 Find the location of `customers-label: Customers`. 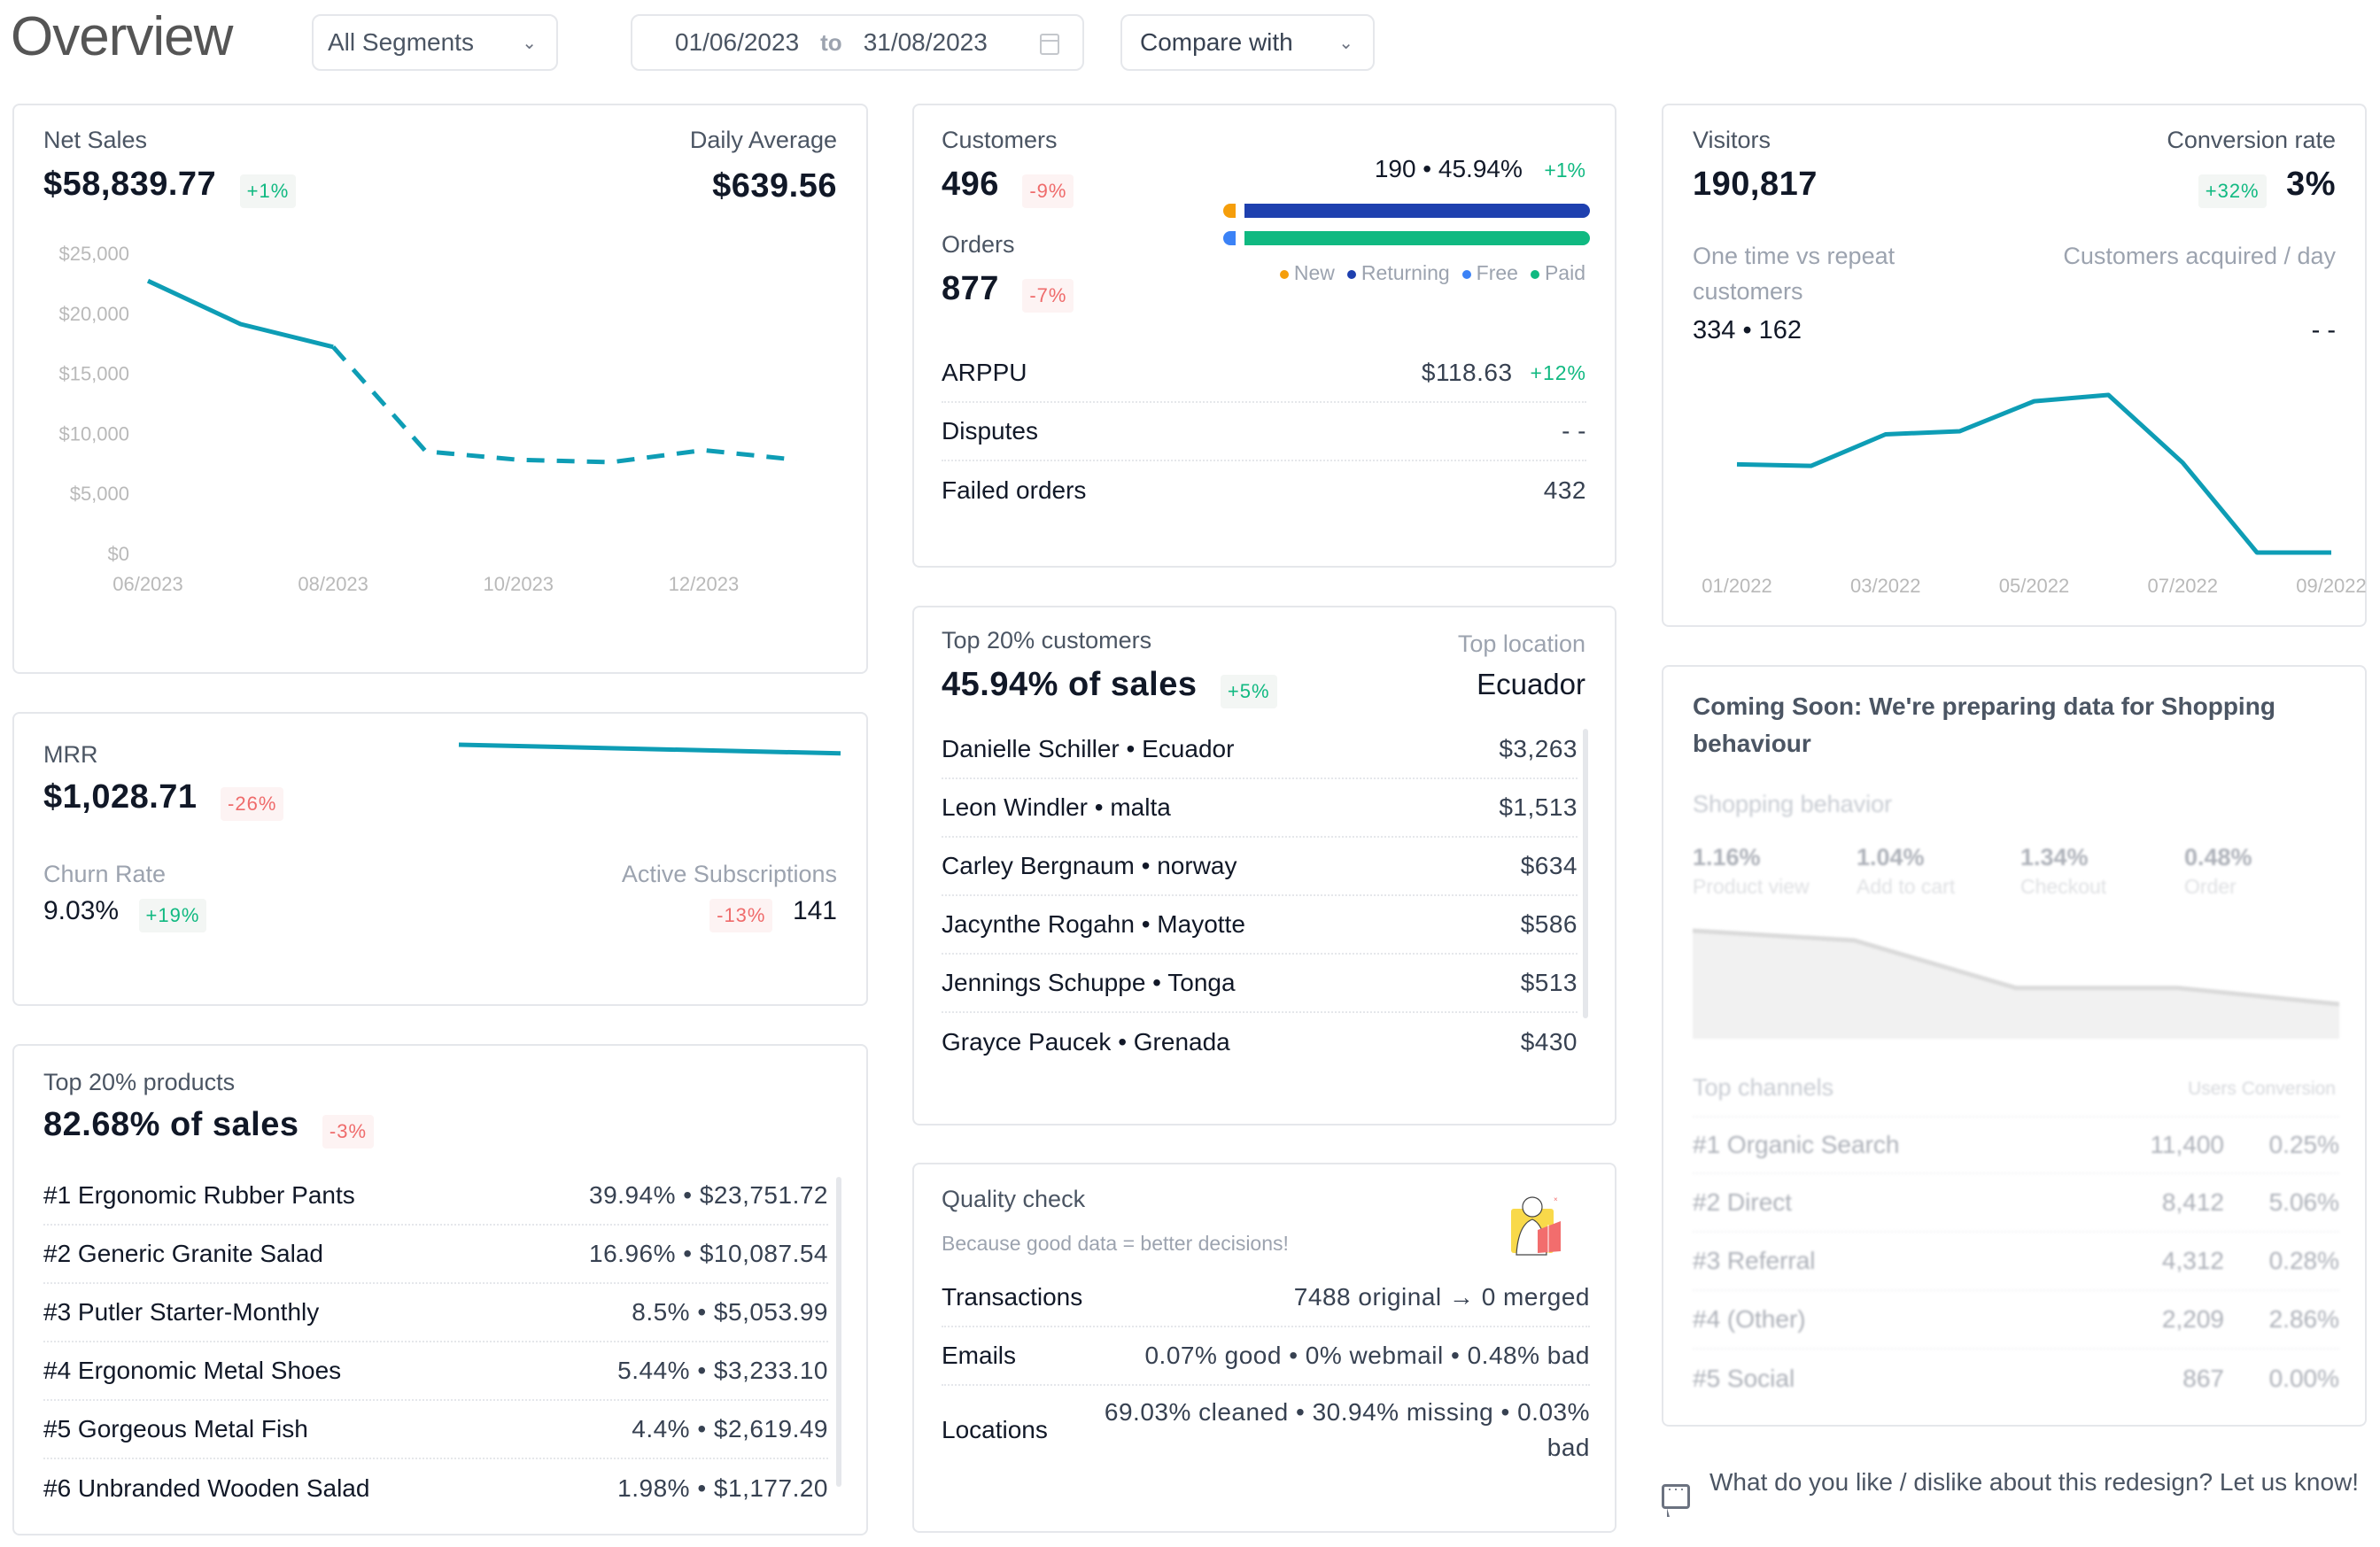

customers-label: Customers is located at coordinates (1000, 140).